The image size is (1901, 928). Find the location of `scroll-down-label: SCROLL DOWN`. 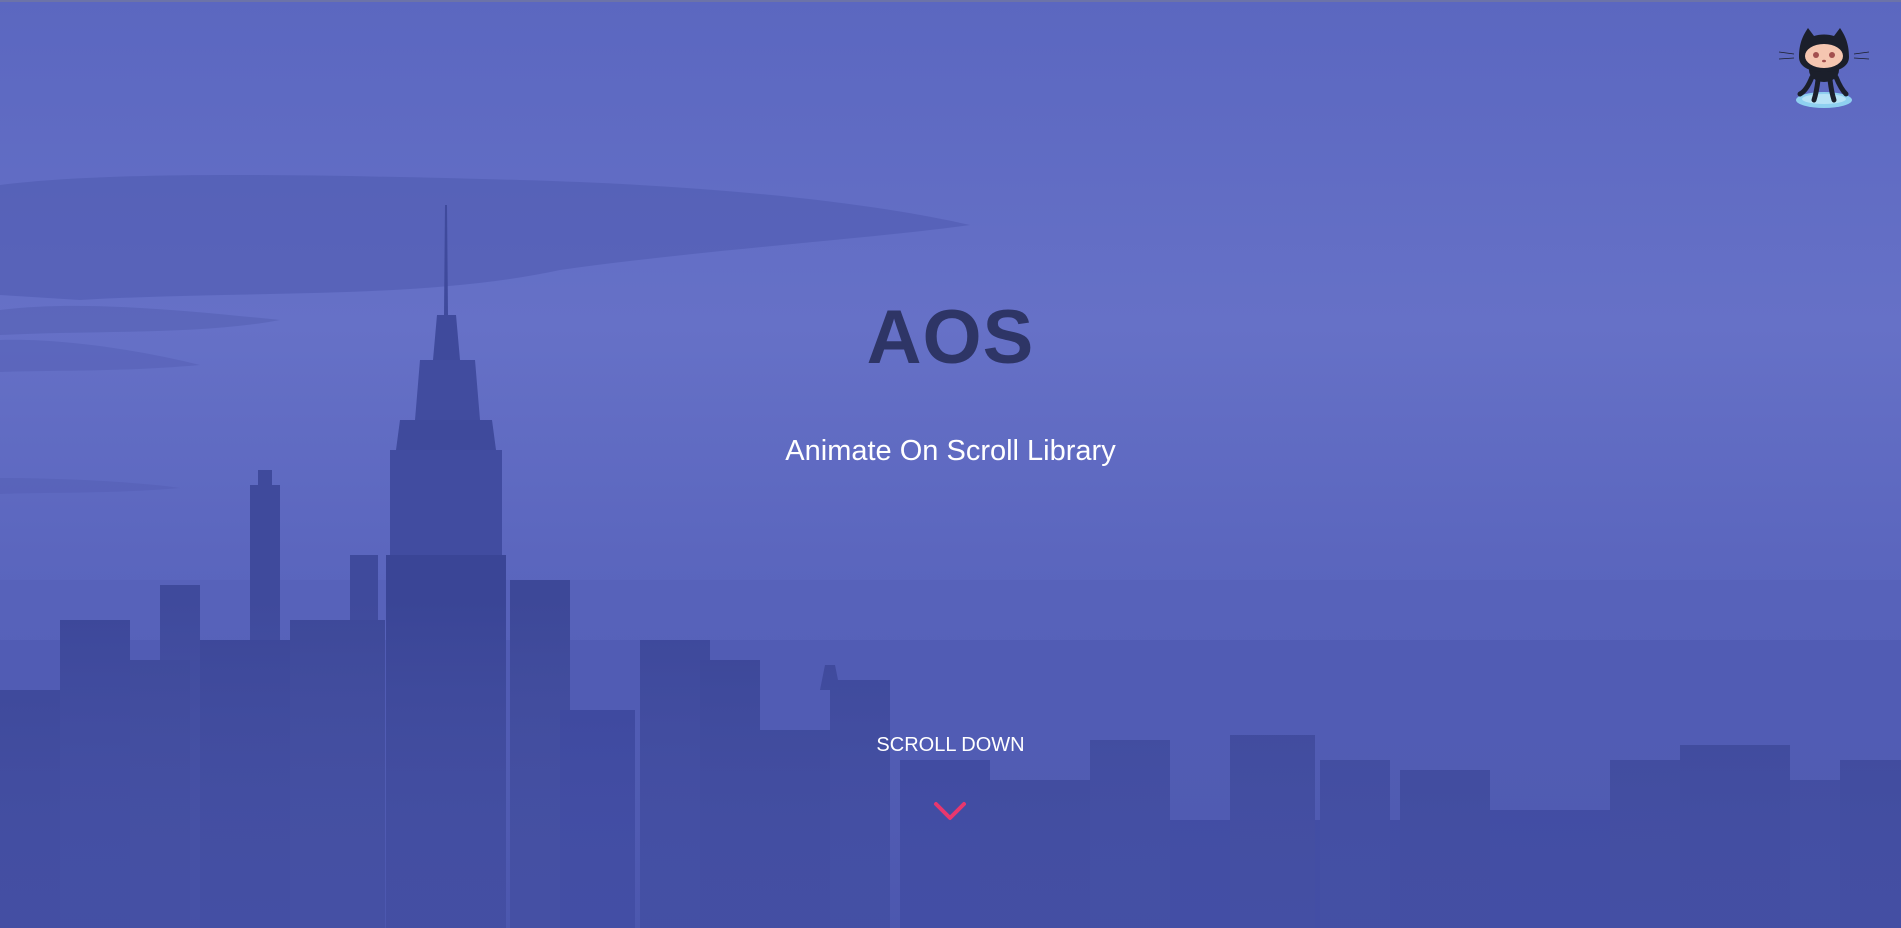

scroll-down-label: SCROLL DOWN is located at coordinates (950, 745).